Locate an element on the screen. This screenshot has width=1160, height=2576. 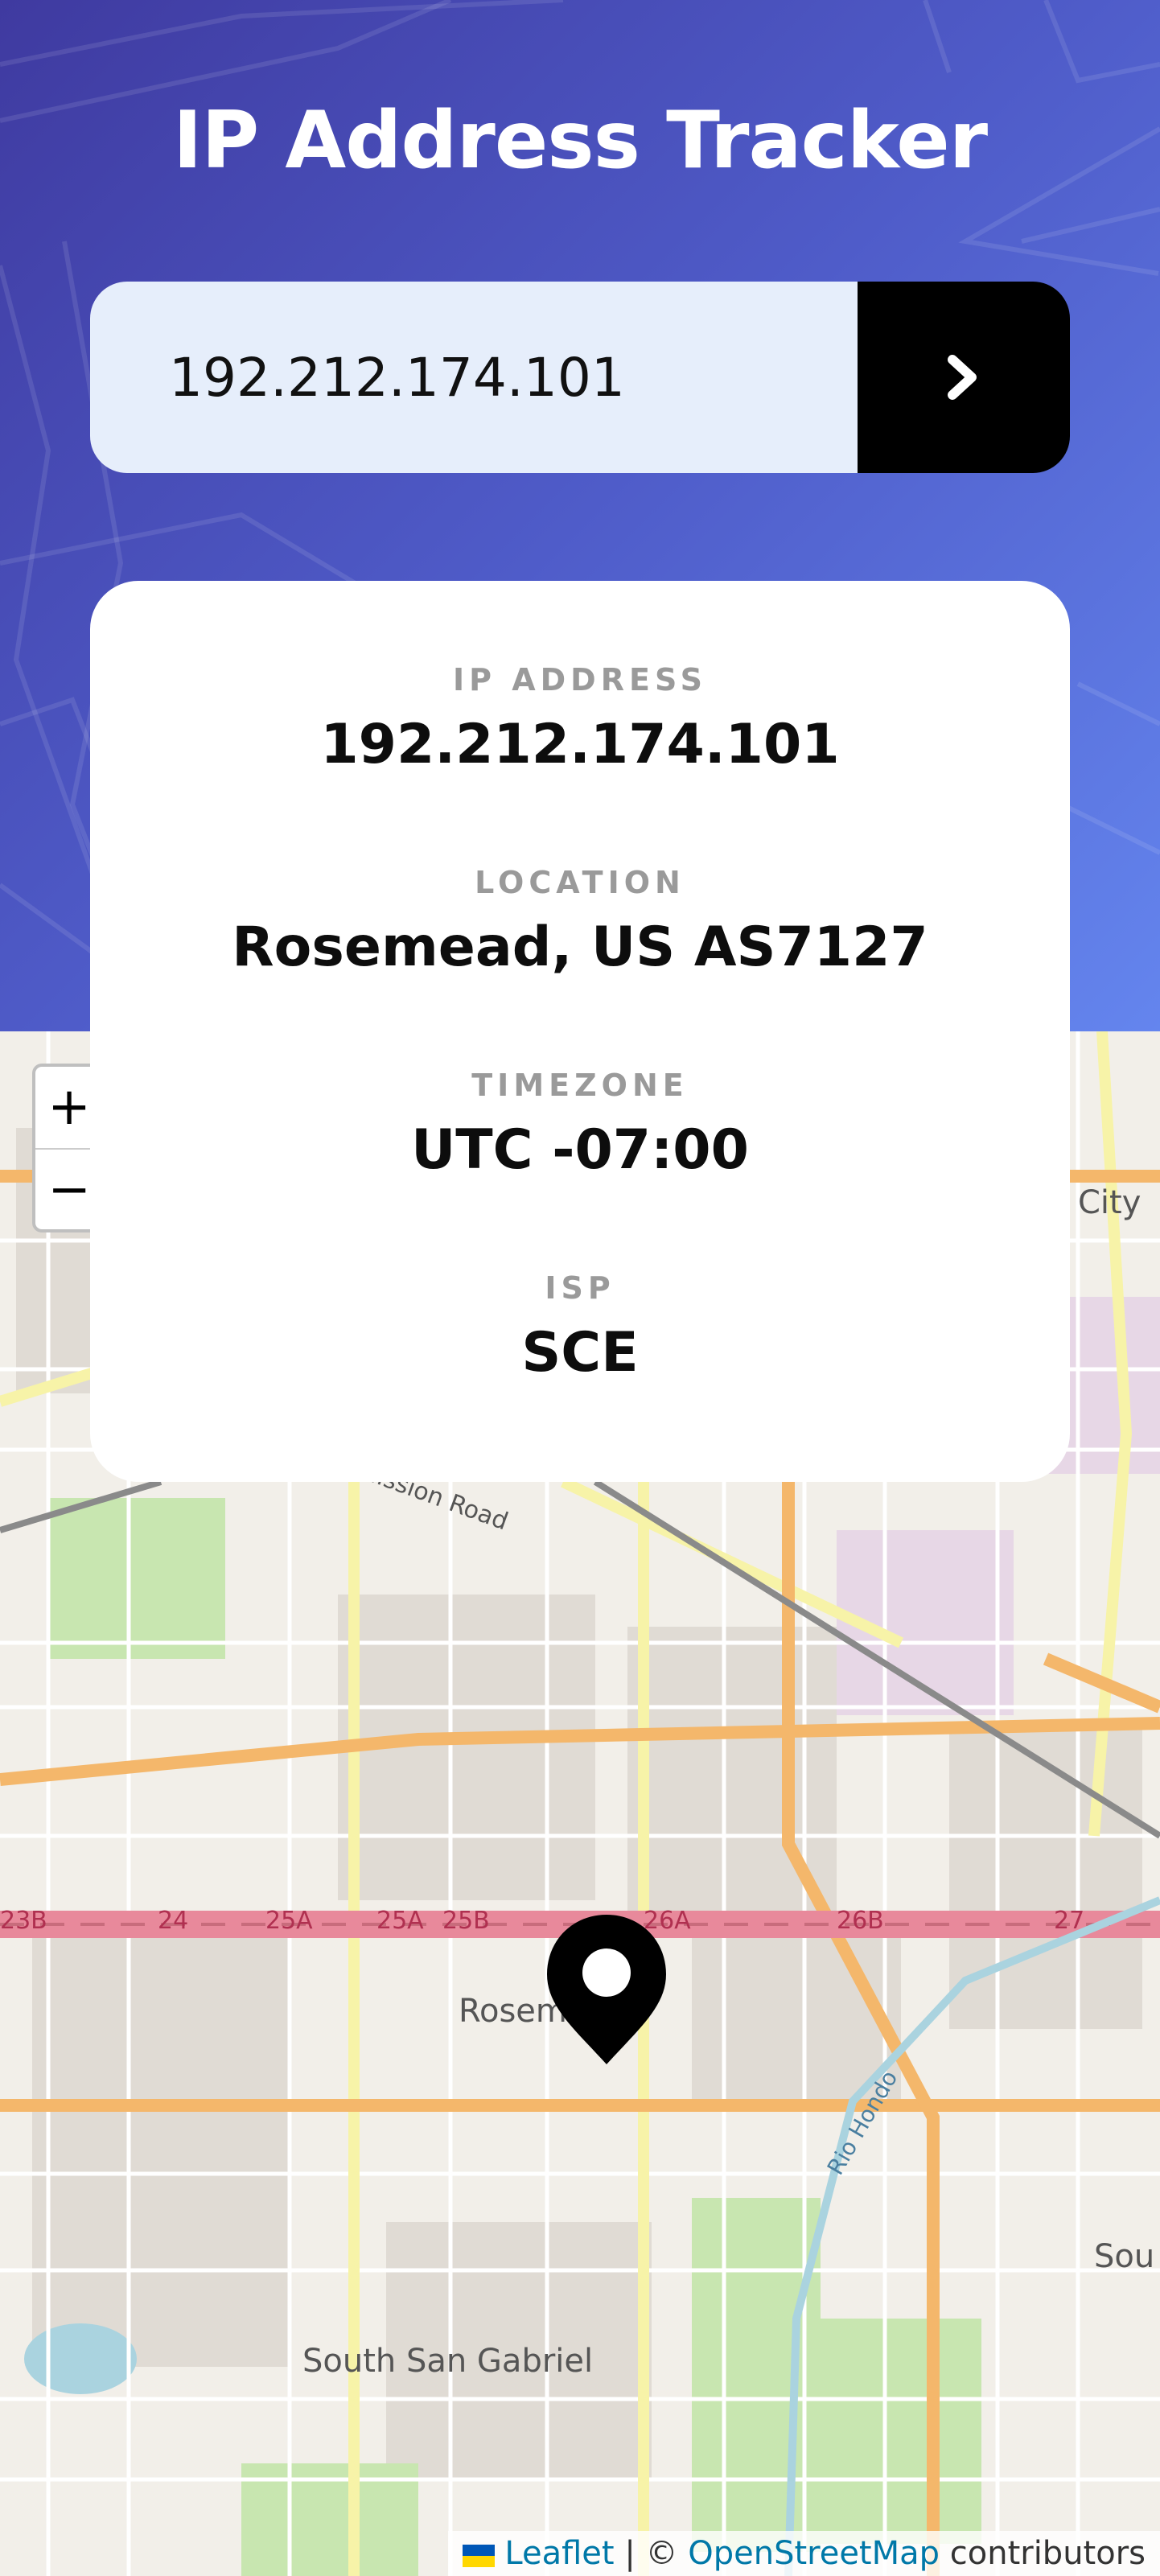
location-pin-icon is located at coordinates (606, 1989).